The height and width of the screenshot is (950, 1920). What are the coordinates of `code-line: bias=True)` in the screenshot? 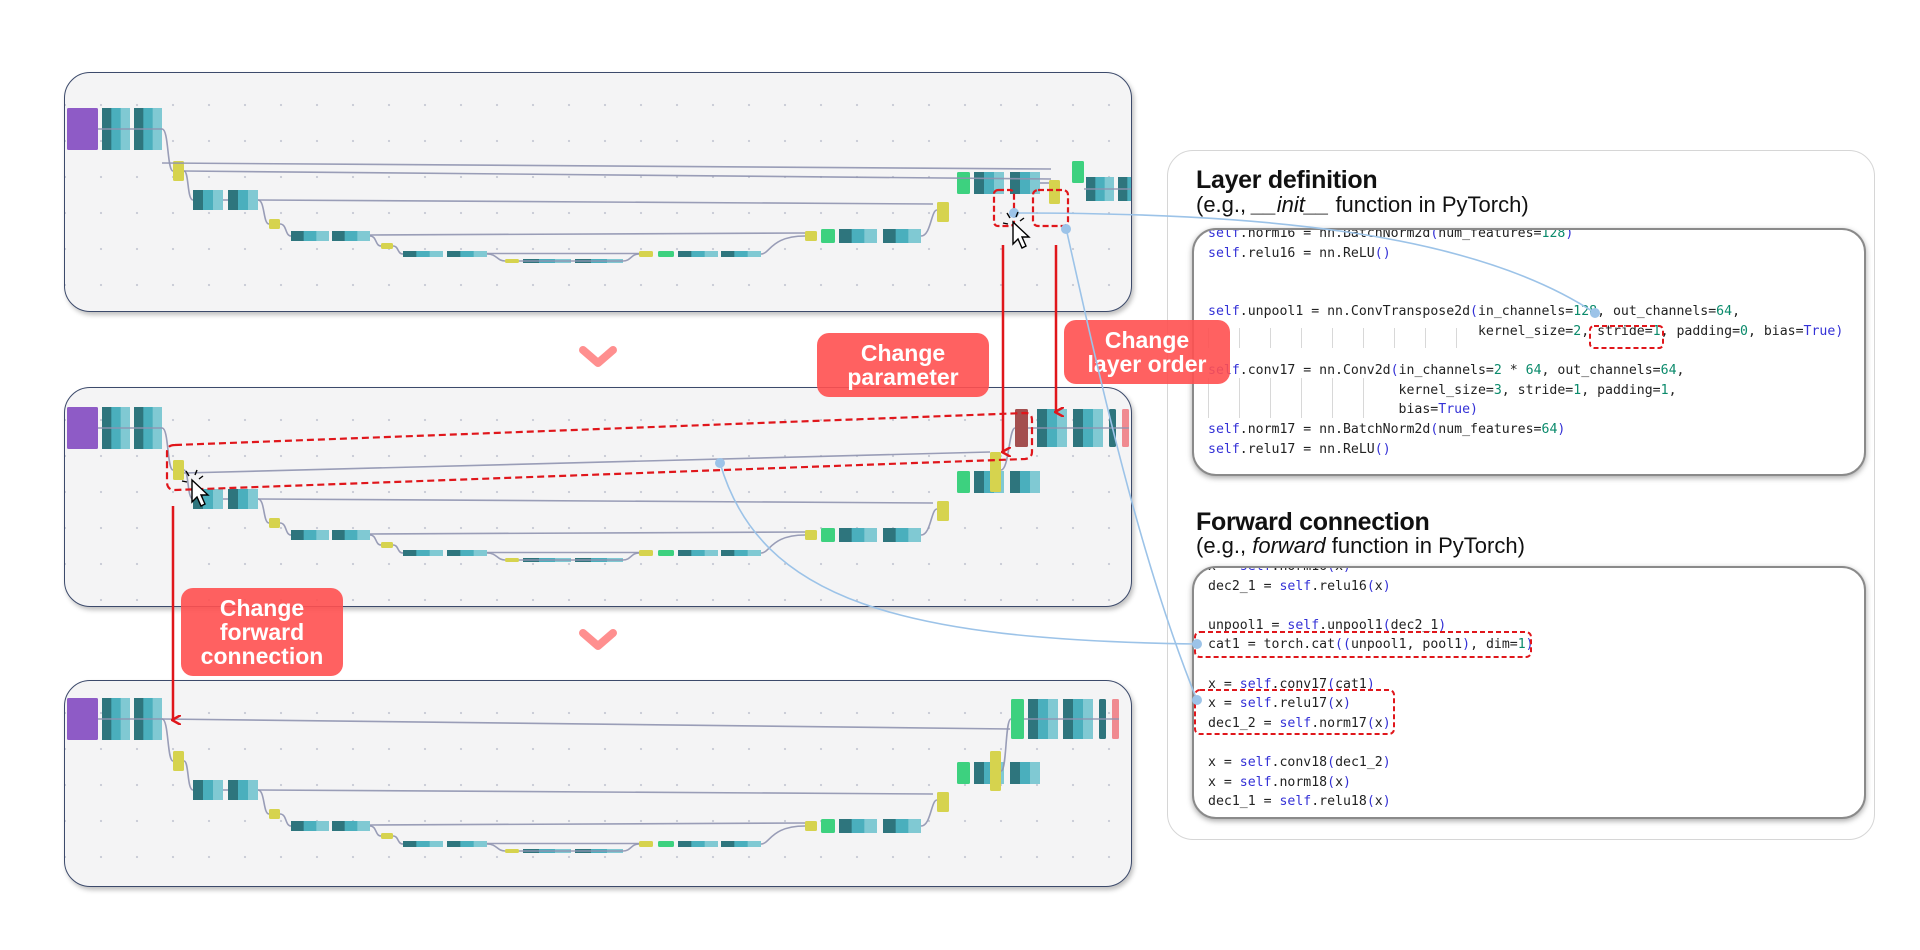 It's located at (1343, 410).